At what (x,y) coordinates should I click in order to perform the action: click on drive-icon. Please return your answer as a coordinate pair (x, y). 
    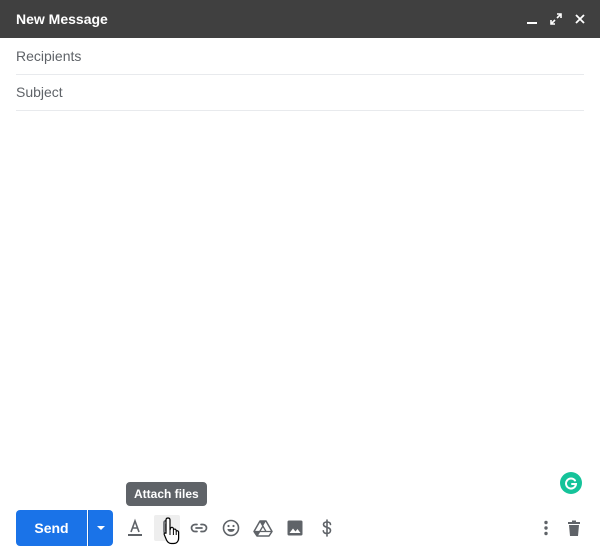
    Looking at the image, I should click on (263, 528).